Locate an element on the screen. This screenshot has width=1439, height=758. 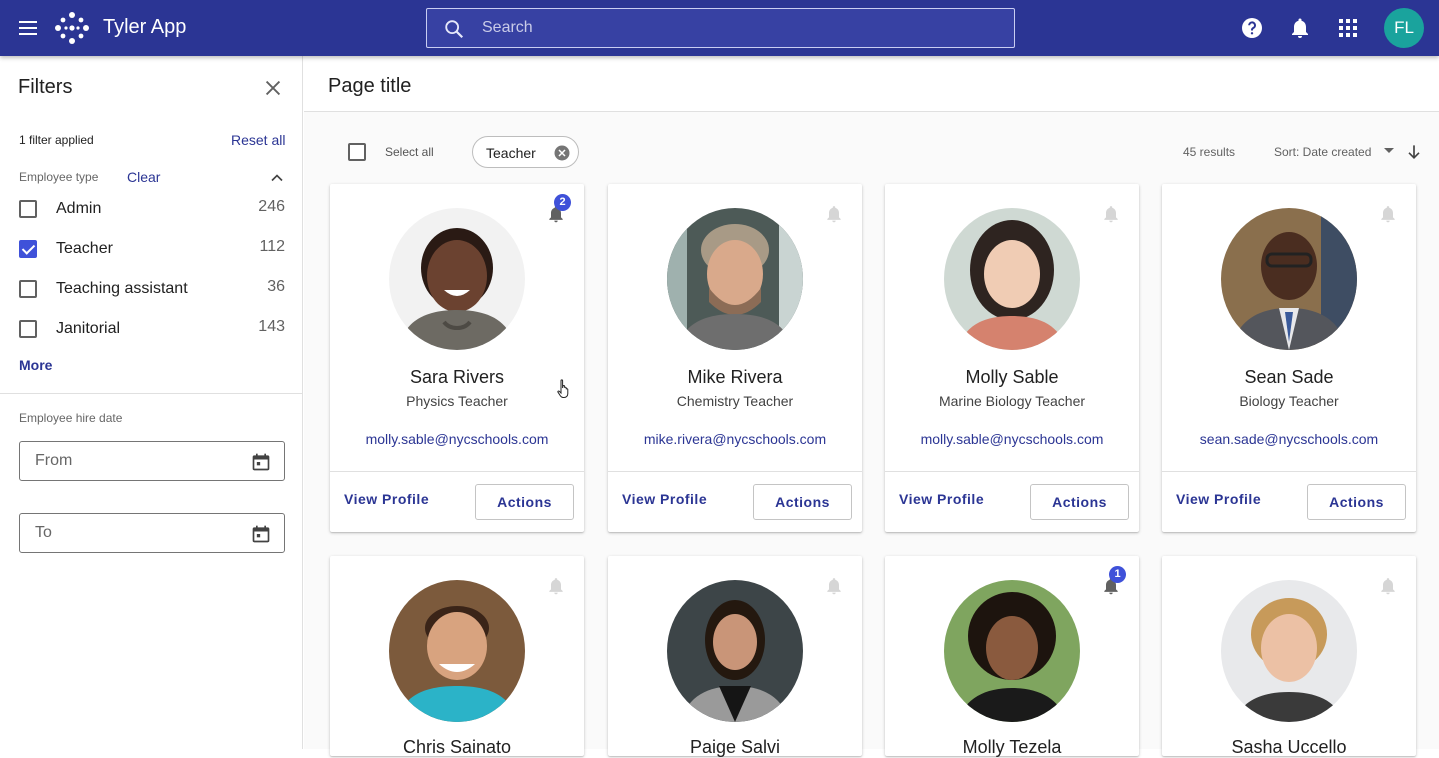
employee-email-link: sean.sade@nycschools.com is located at coordinates (1289, 439).